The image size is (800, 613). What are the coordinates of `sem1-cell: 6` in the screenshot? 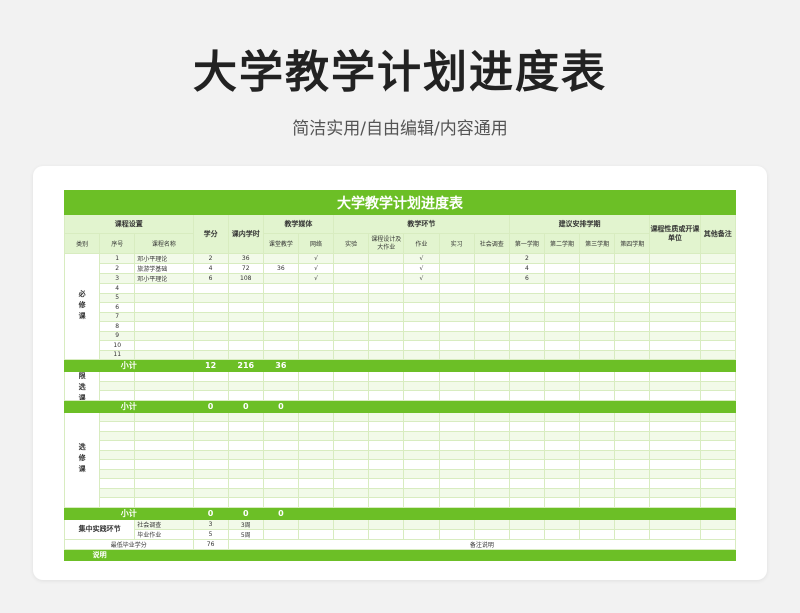 It's located at (526, 278).